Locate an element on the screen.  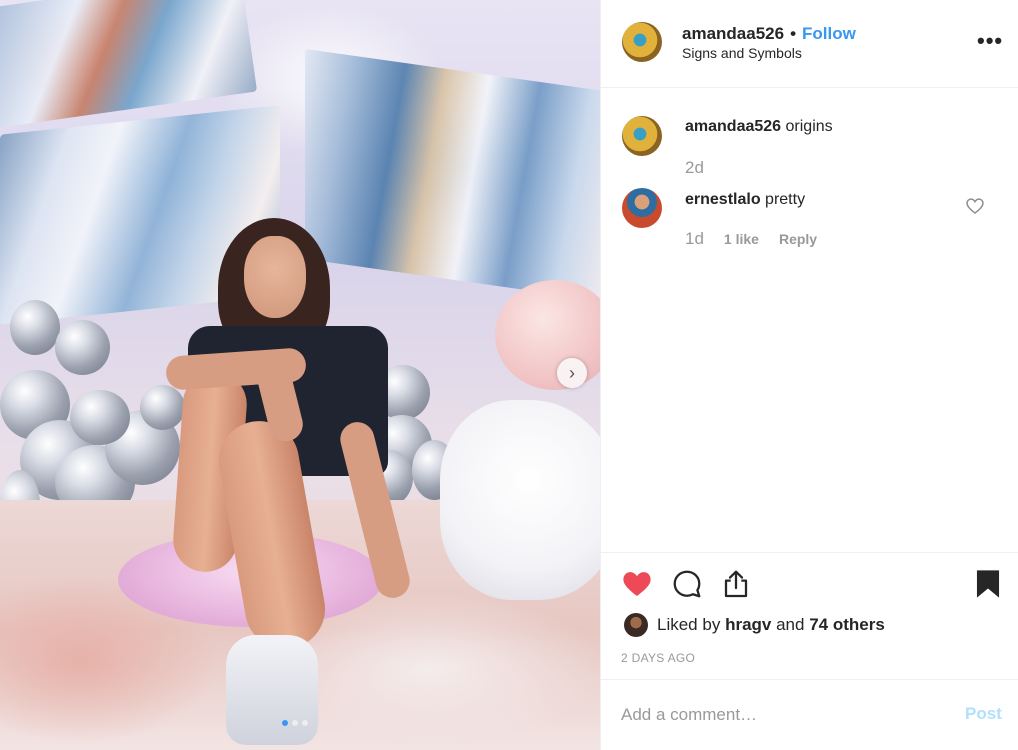
post-actions: Liked by hragv and 74 others 2 DAYS AGO is located at coordinates (809, 615).